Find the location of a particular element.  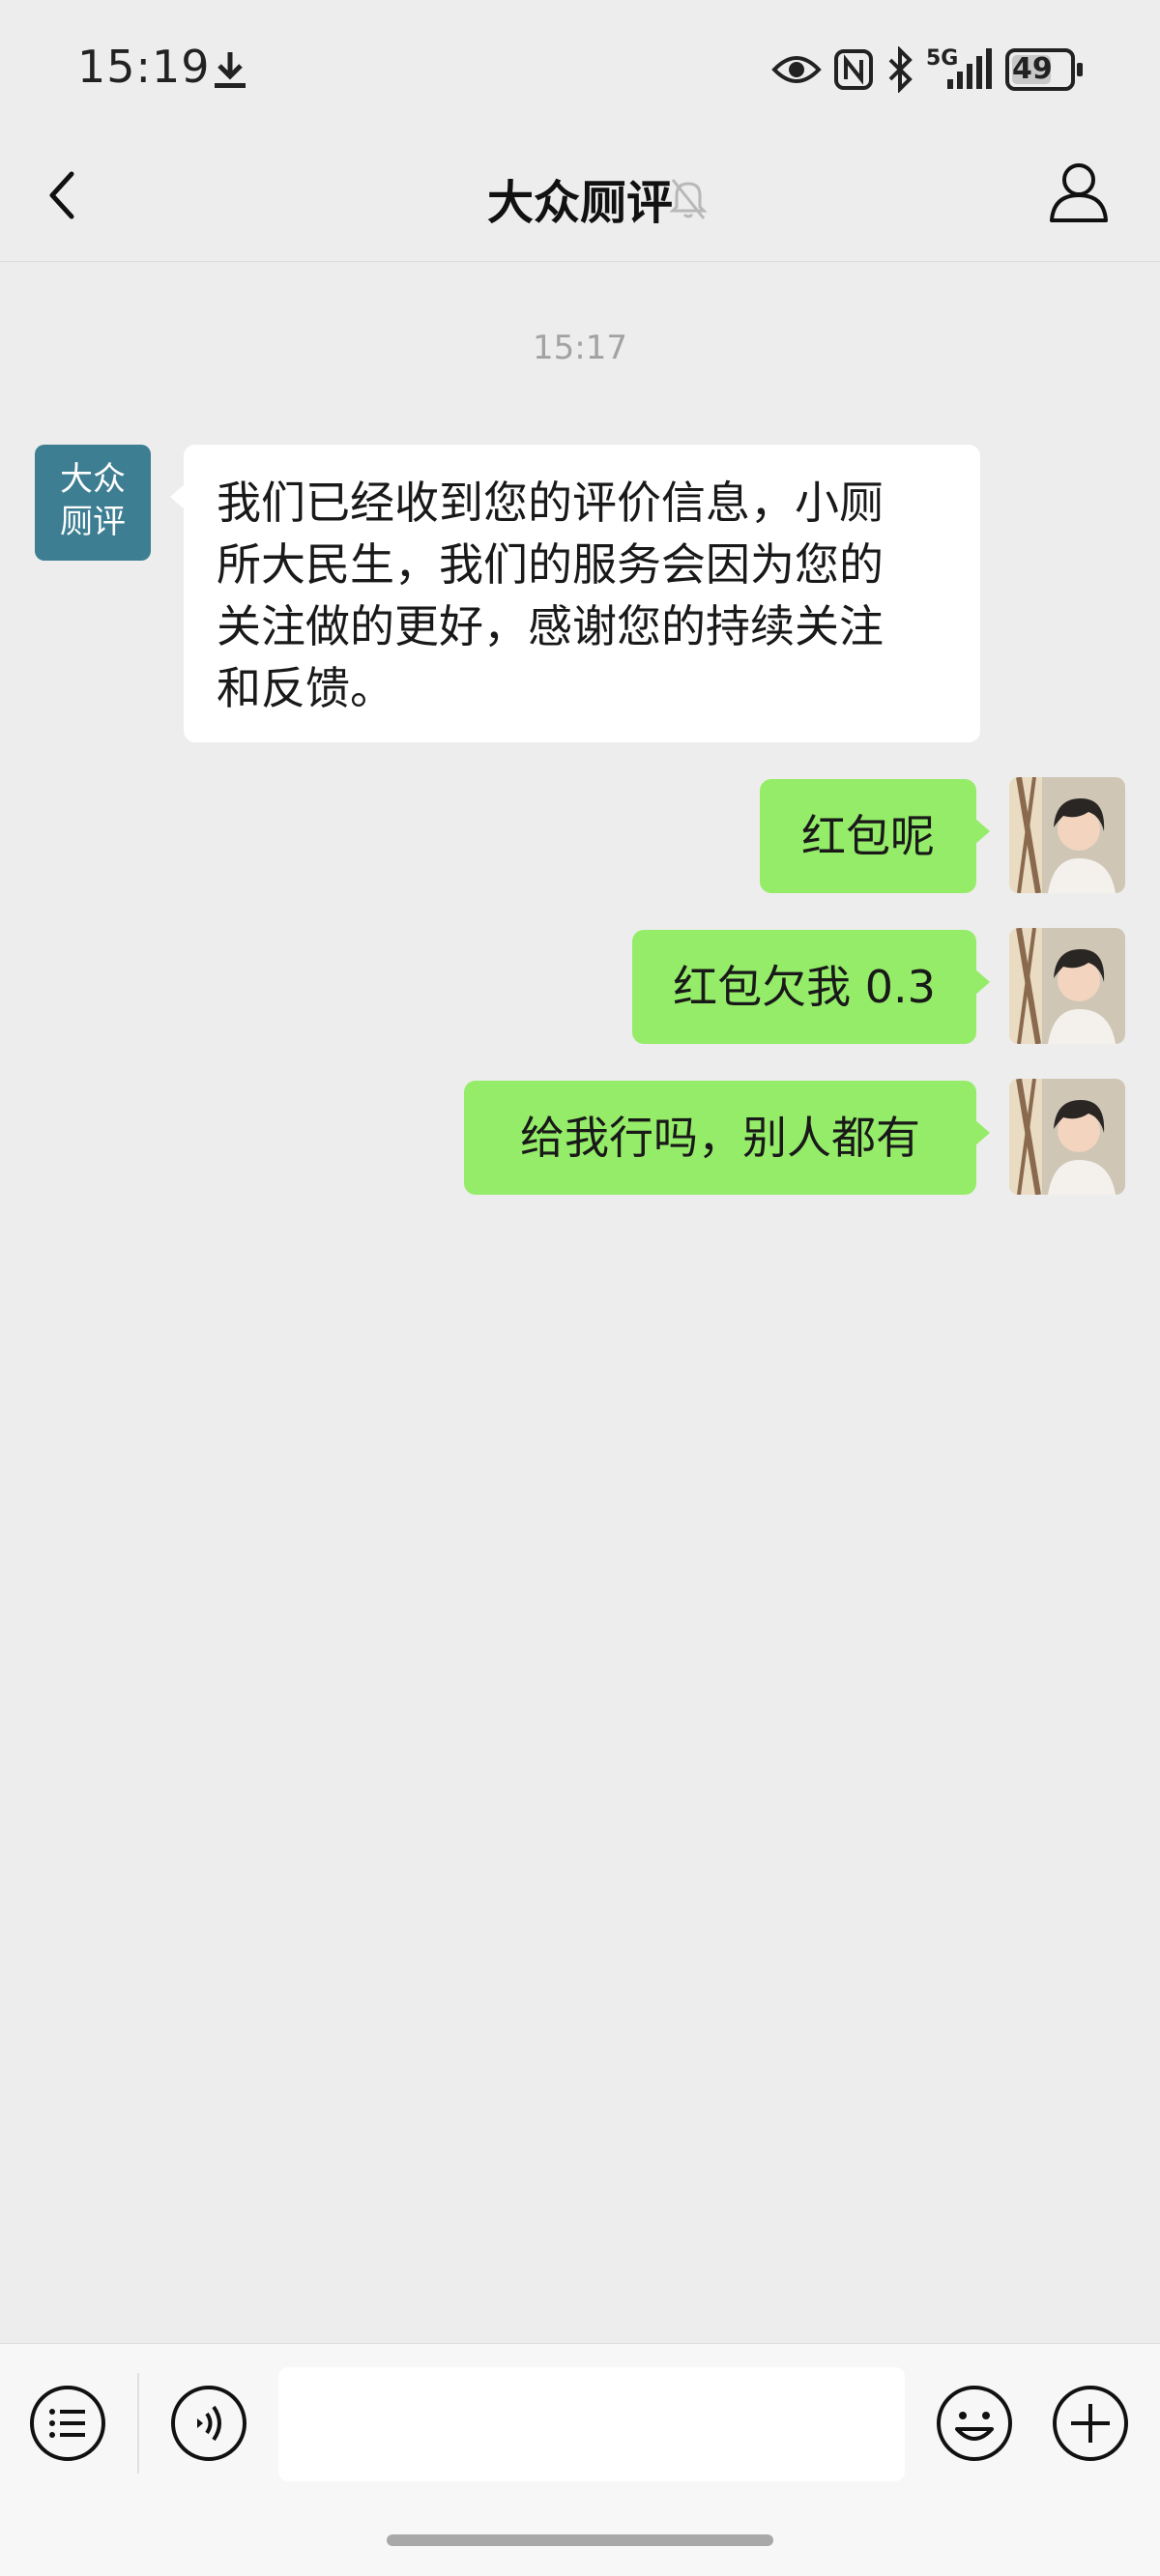

bot-avatar-text-line: 大众 is located at coordinates (93, 479).